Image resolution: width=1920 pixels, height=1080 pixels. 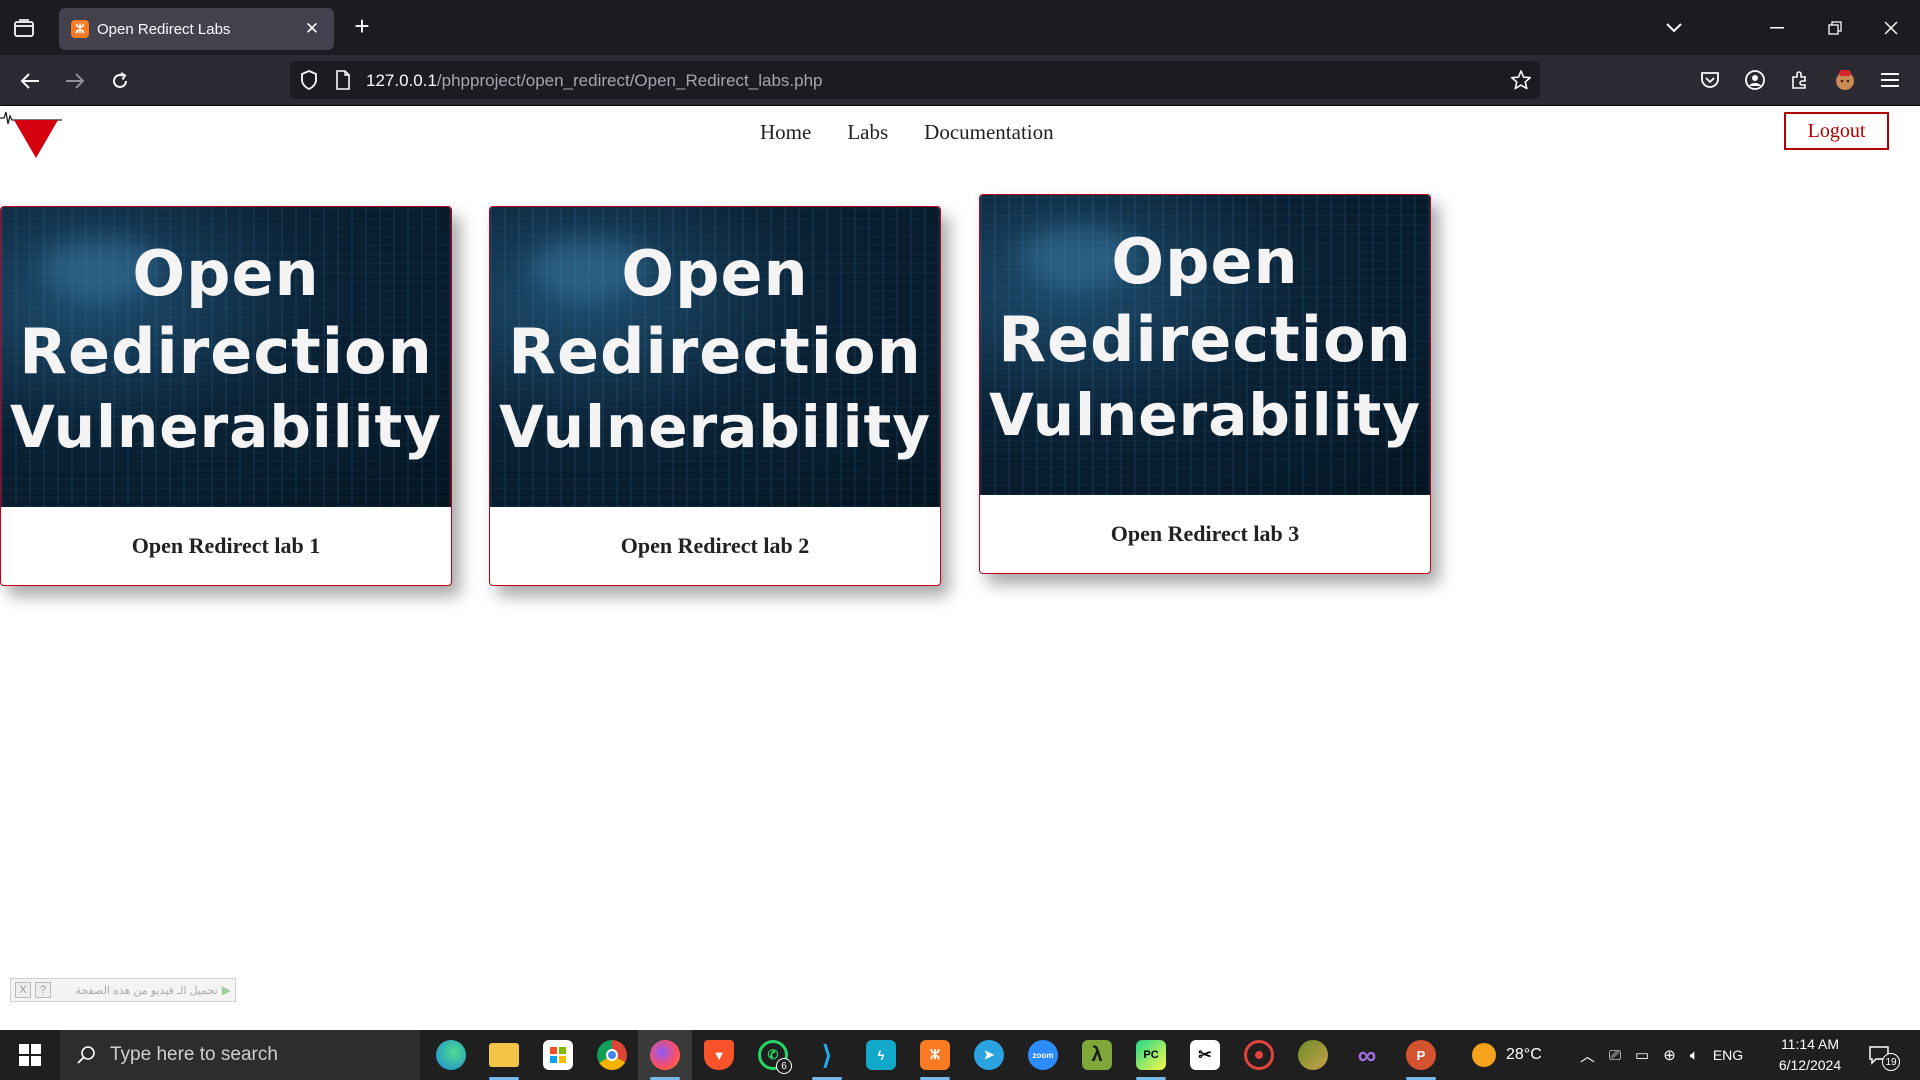 I want to click on taskbar-search: Type here to search, so click(x=240, y=1055).